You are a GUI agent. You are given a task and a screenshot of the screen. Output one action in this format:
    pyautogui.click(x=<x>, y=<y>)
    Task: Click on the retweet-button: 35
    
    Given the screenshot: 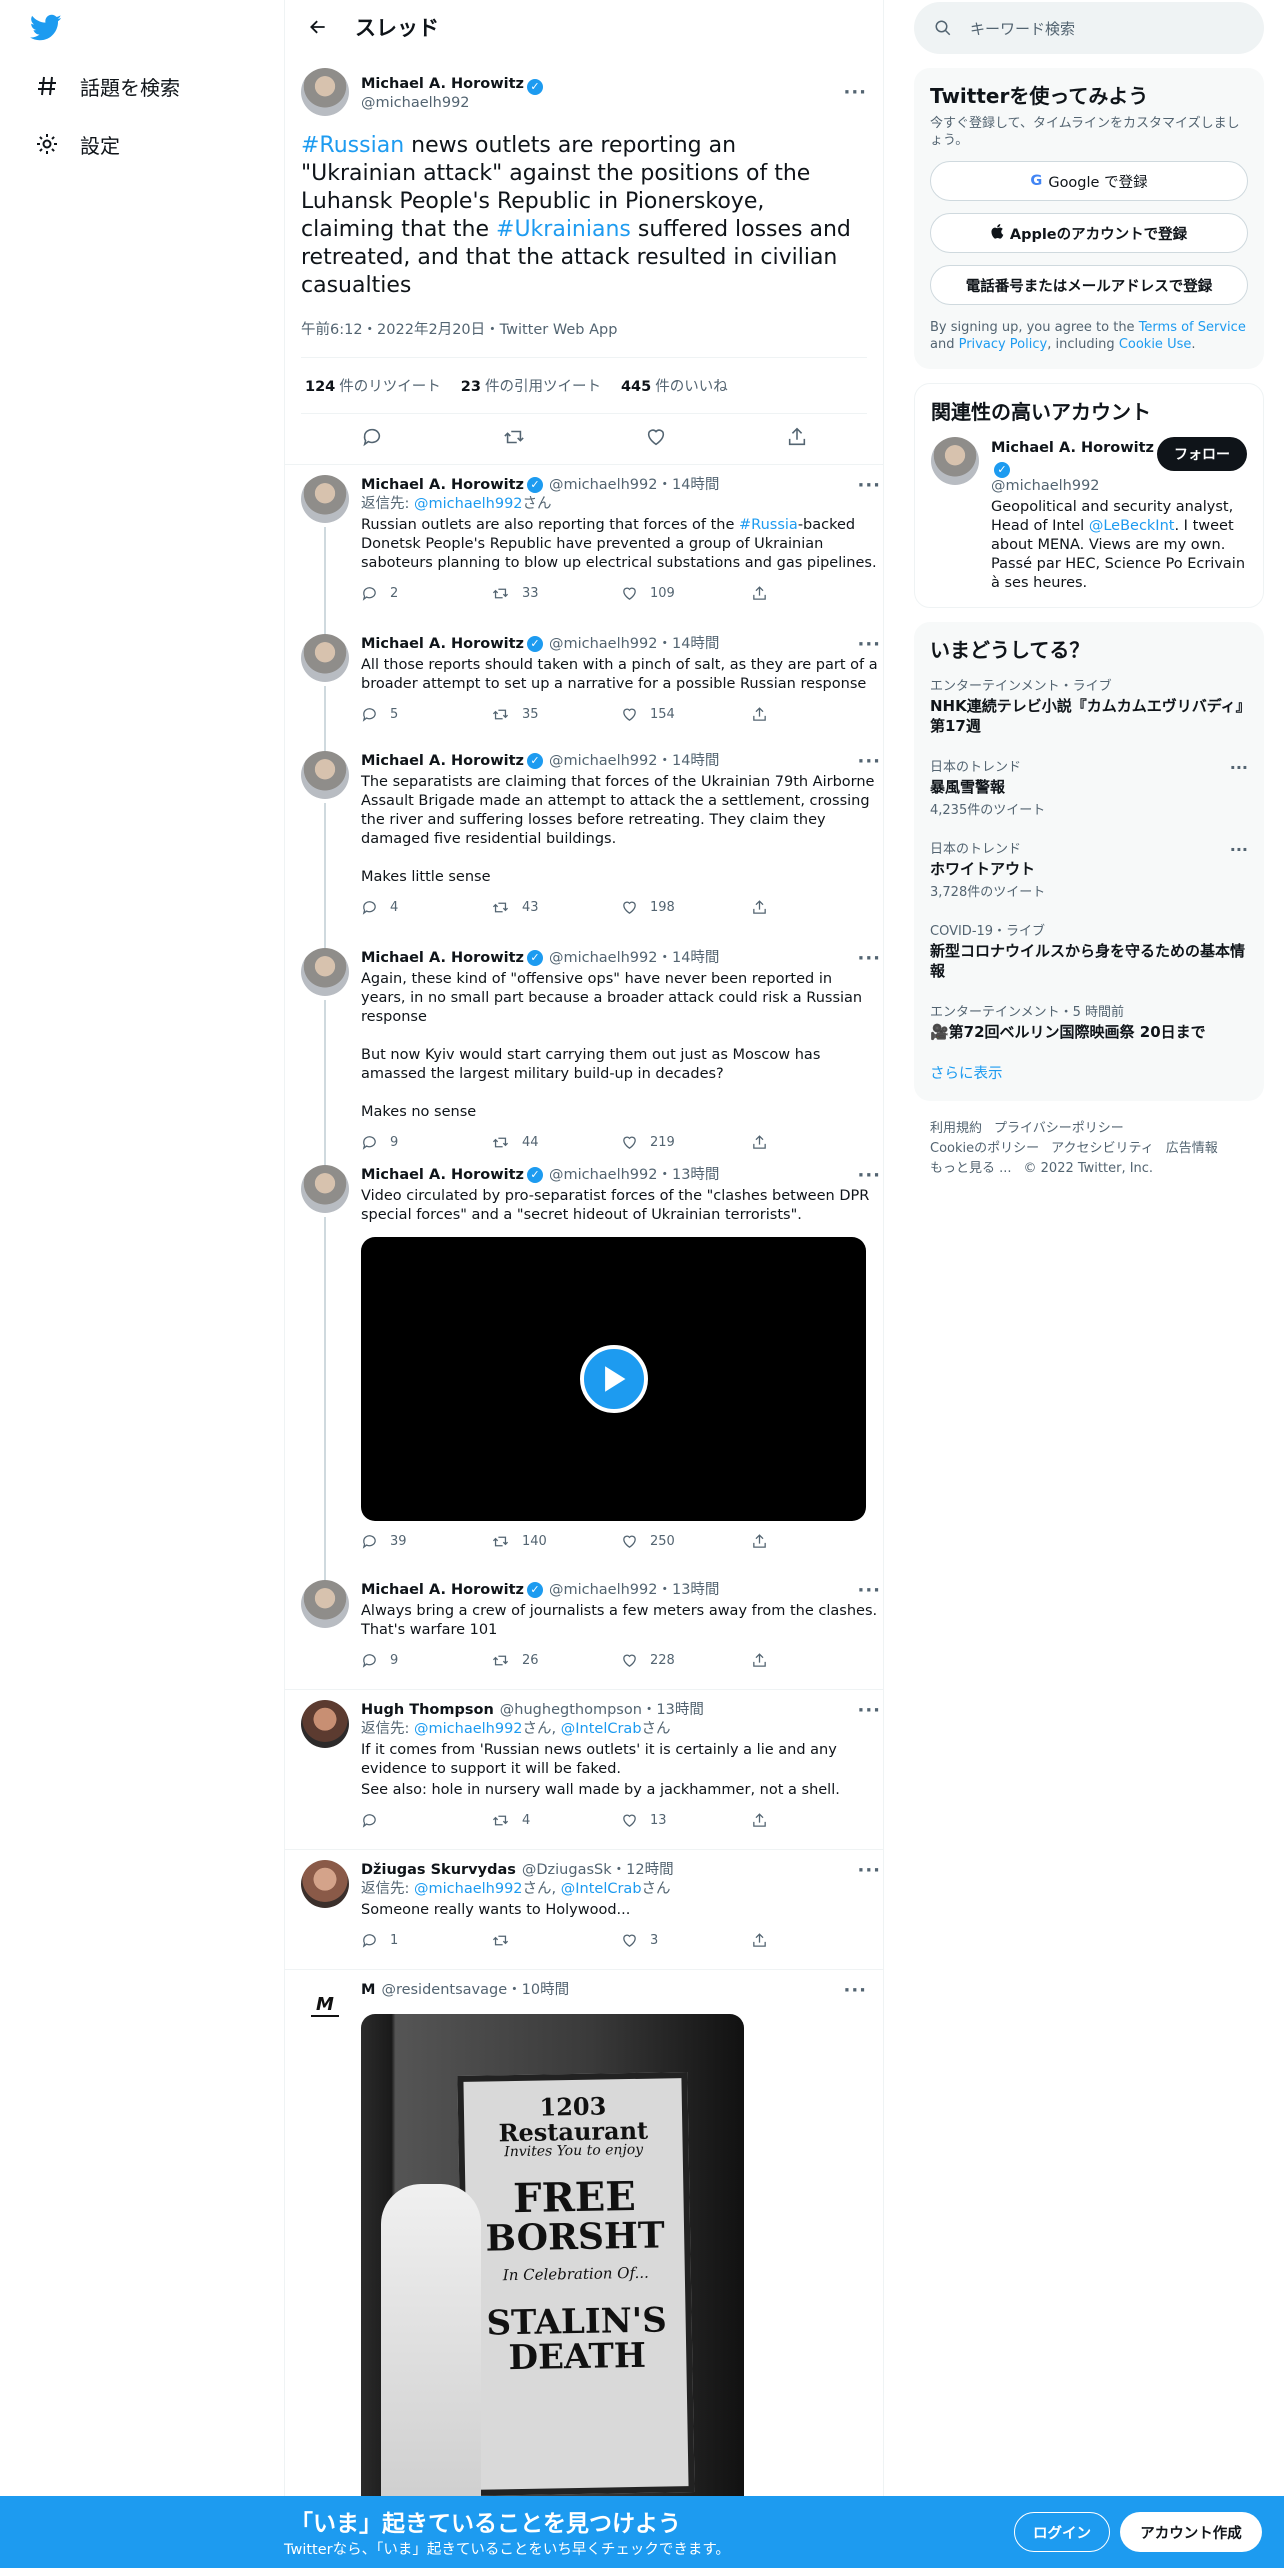 What is the action you would take?
    pyautogui.click(x=556, y=714)
    